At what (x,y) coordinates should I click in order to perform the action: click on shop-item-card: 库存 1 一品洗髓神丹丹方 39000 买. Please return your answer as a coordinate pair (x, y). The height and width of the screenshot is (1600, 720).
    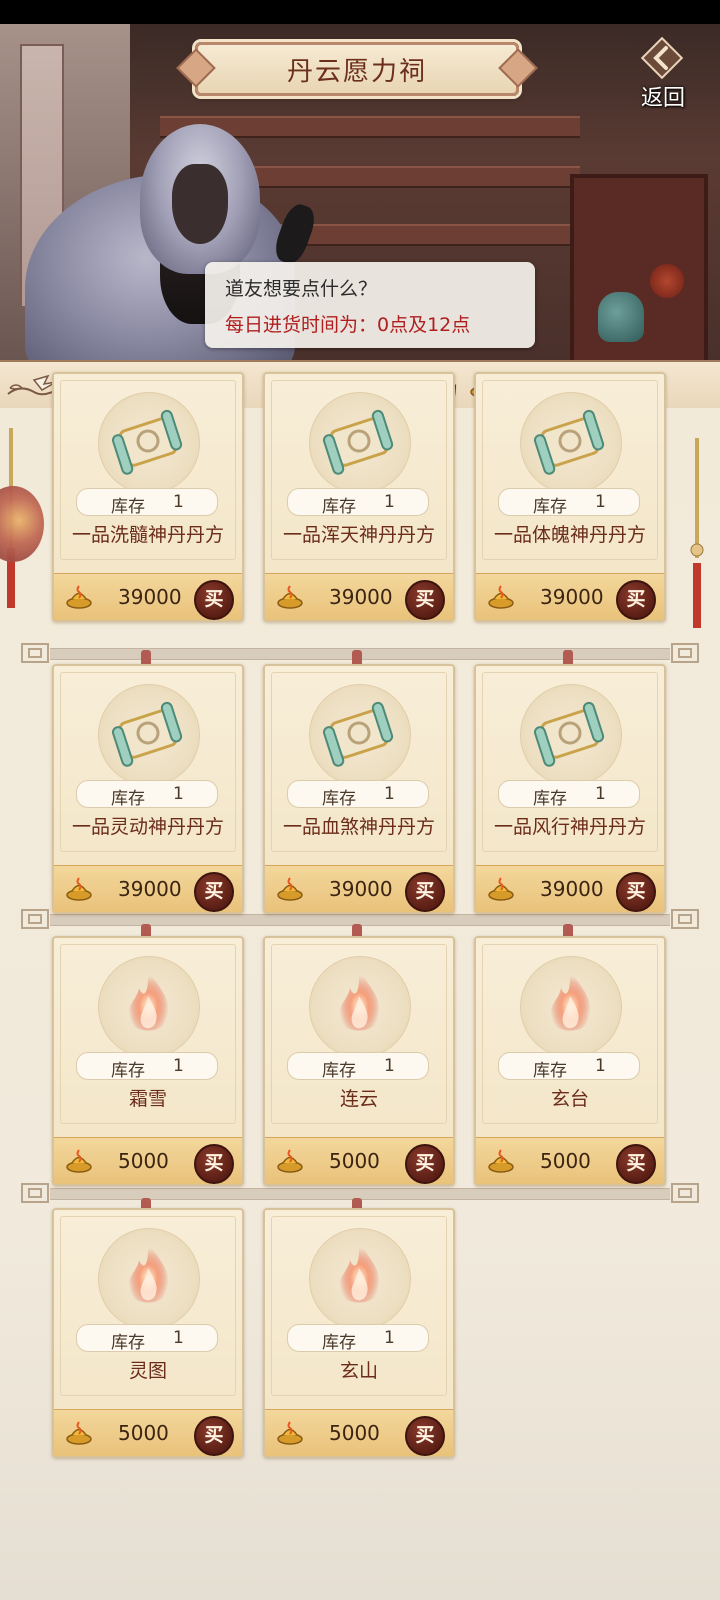
    Looking at the image, I should click on (148, 497).